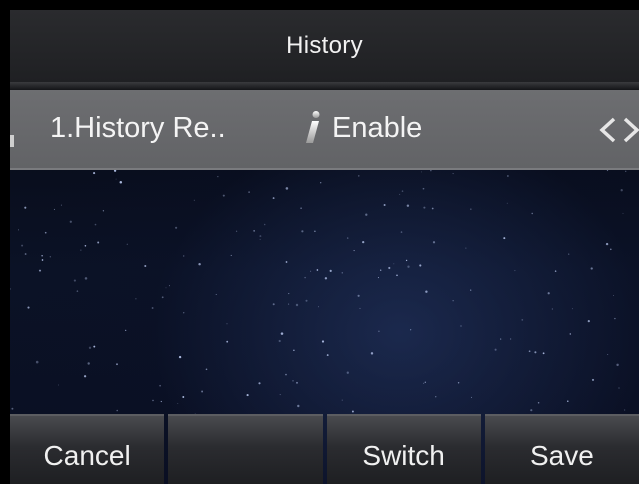 This screenshot has height=484, width=639. Describe the element at coordinates (403, 455) in the screenshot. I see `softkey-label: Switch` at that location.